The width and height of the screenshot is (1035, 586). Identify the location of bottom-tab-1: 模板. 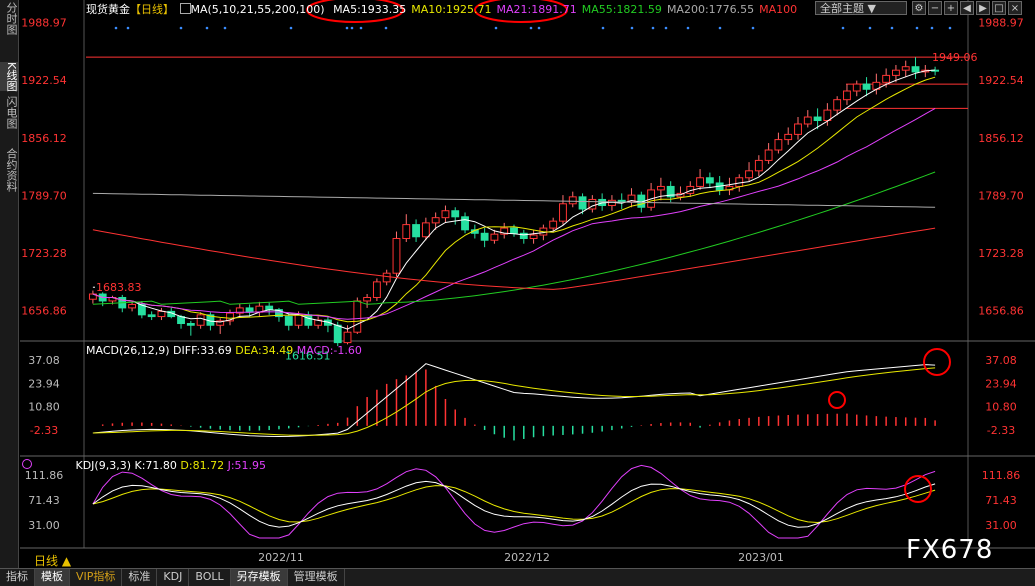
(52, 577).